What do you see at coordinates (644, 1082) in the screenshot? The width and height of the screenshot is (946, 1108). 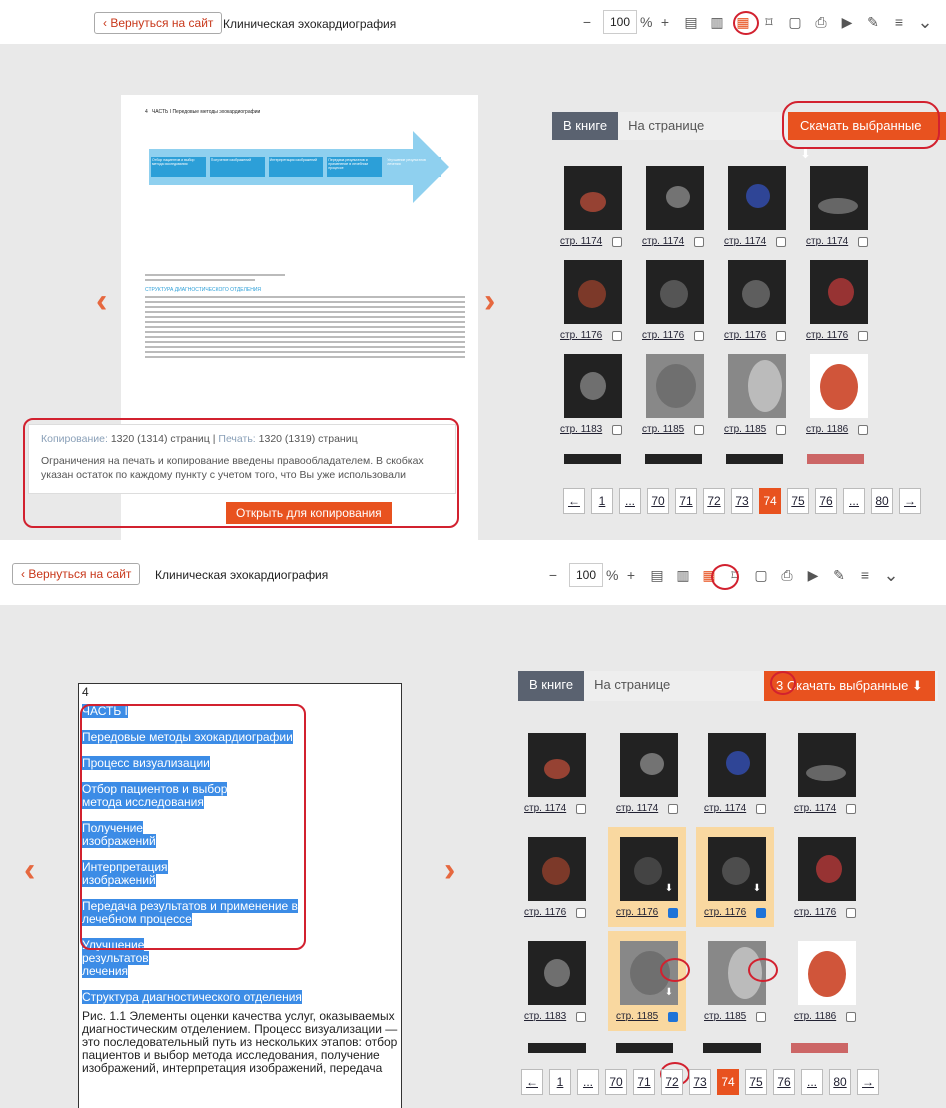 I see `page-link: 71` at bounding box center [644, 1082].